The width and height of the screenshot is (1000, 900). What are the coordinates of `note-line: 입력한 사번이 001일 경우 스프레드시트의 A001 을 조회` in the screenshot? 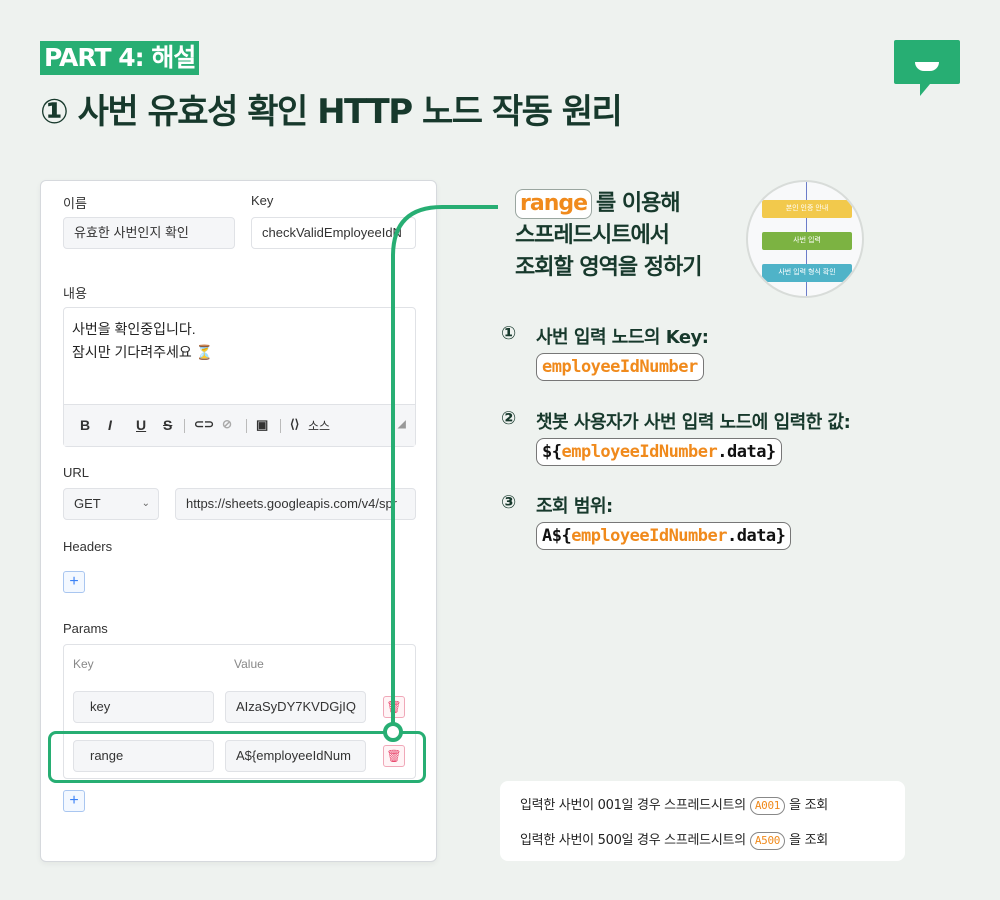 It's located at (674, 806).